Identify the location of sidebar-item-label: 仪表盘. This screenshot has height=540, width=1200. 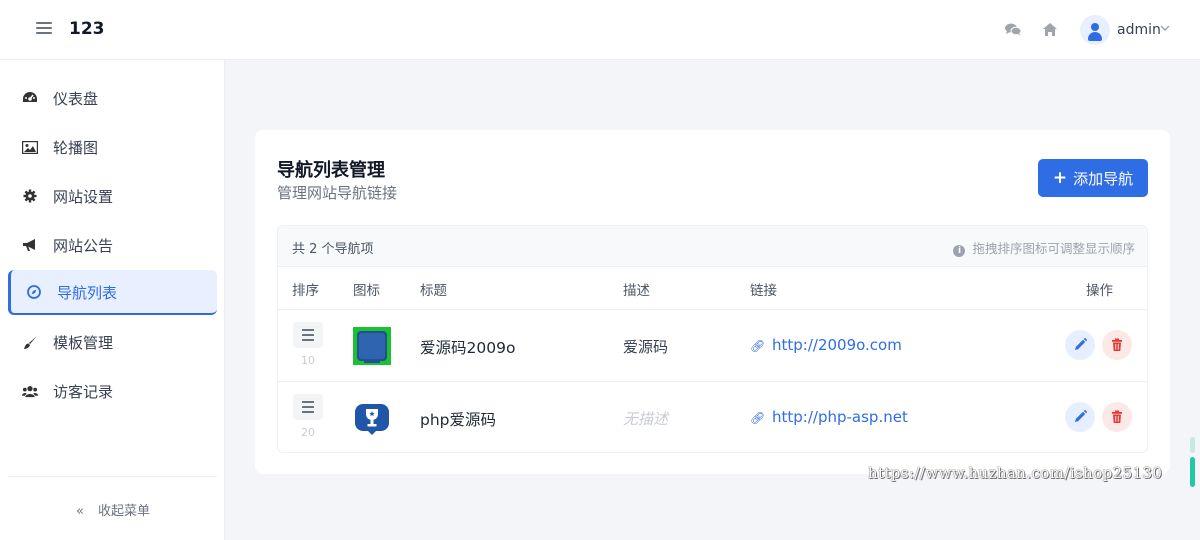
(76, 99).